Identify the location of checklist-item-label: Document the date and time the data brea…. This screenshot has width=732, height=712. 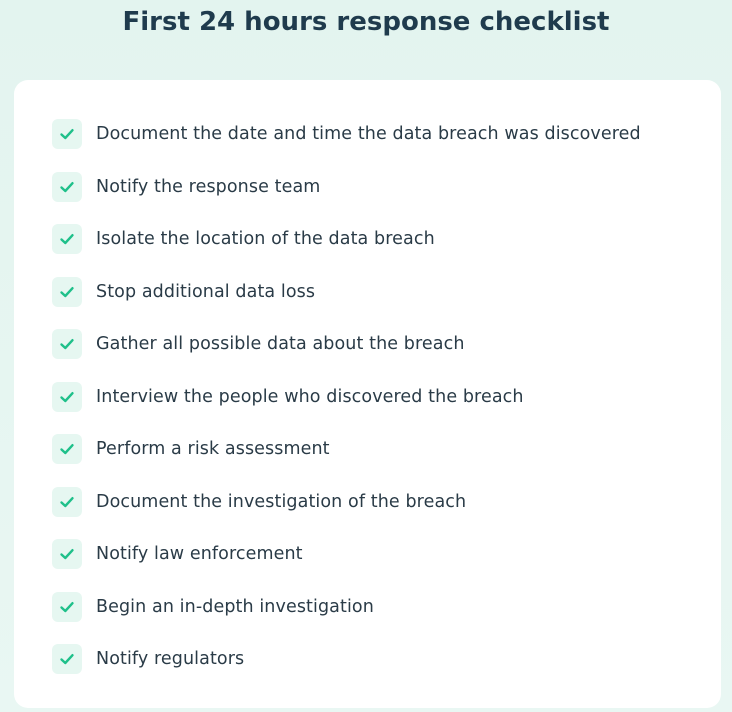
(368, 134).